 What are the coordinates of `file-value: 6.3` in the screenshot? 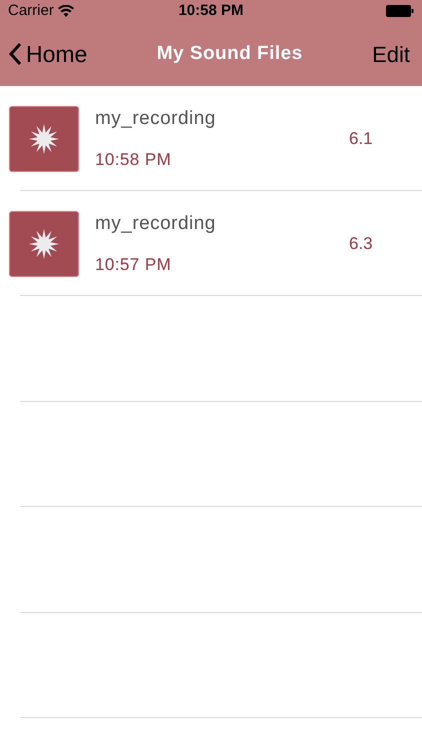 It's located at (361, 243).